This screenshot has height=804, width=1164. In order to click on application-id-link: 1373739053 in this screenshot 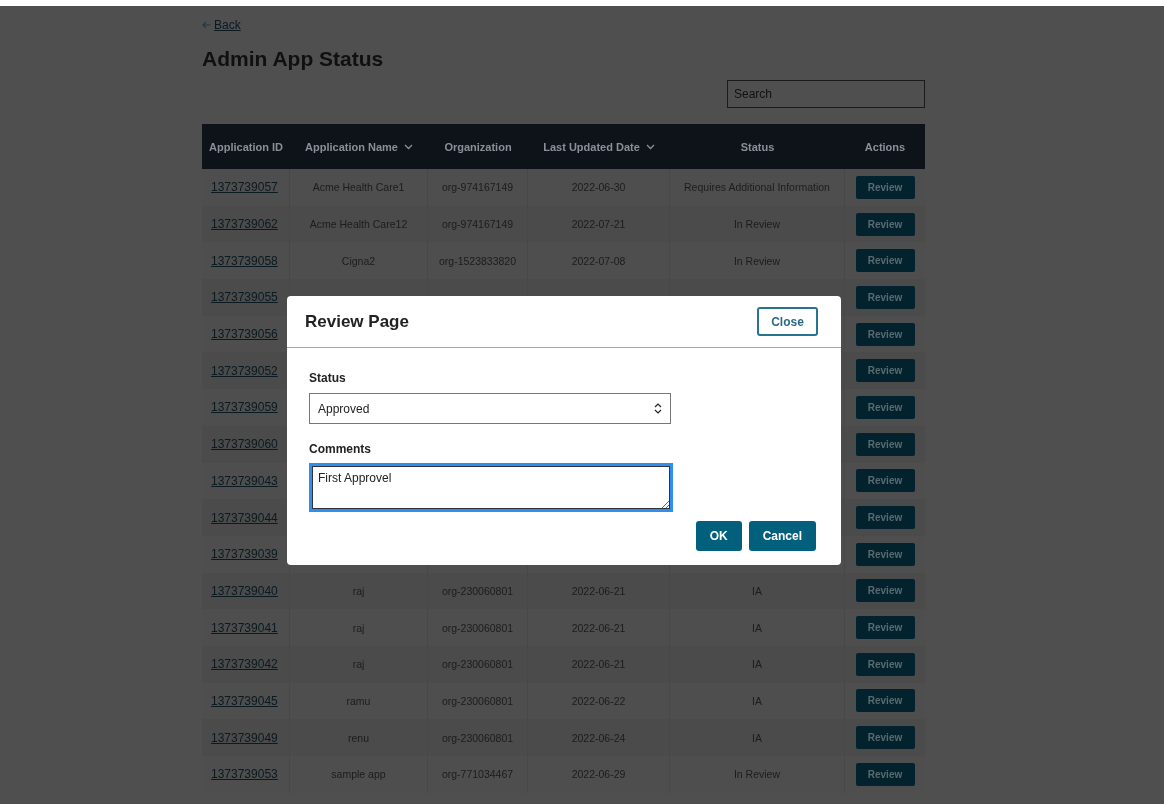, I will do `click(244, 774)`.